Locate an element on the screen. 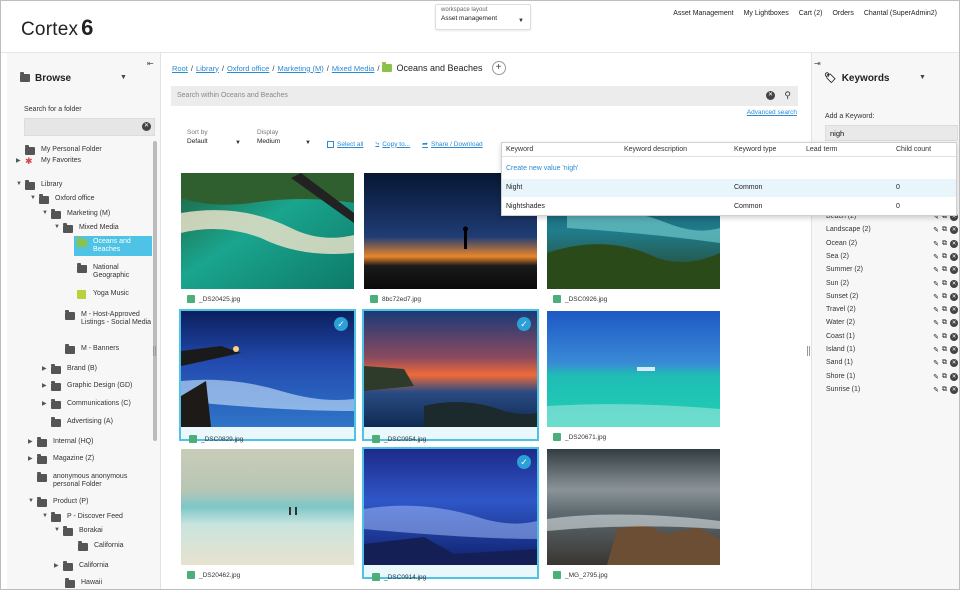 This screenshot has height=590, width=960. breadcrumb-library: Library is located at coordinates (207, 68).